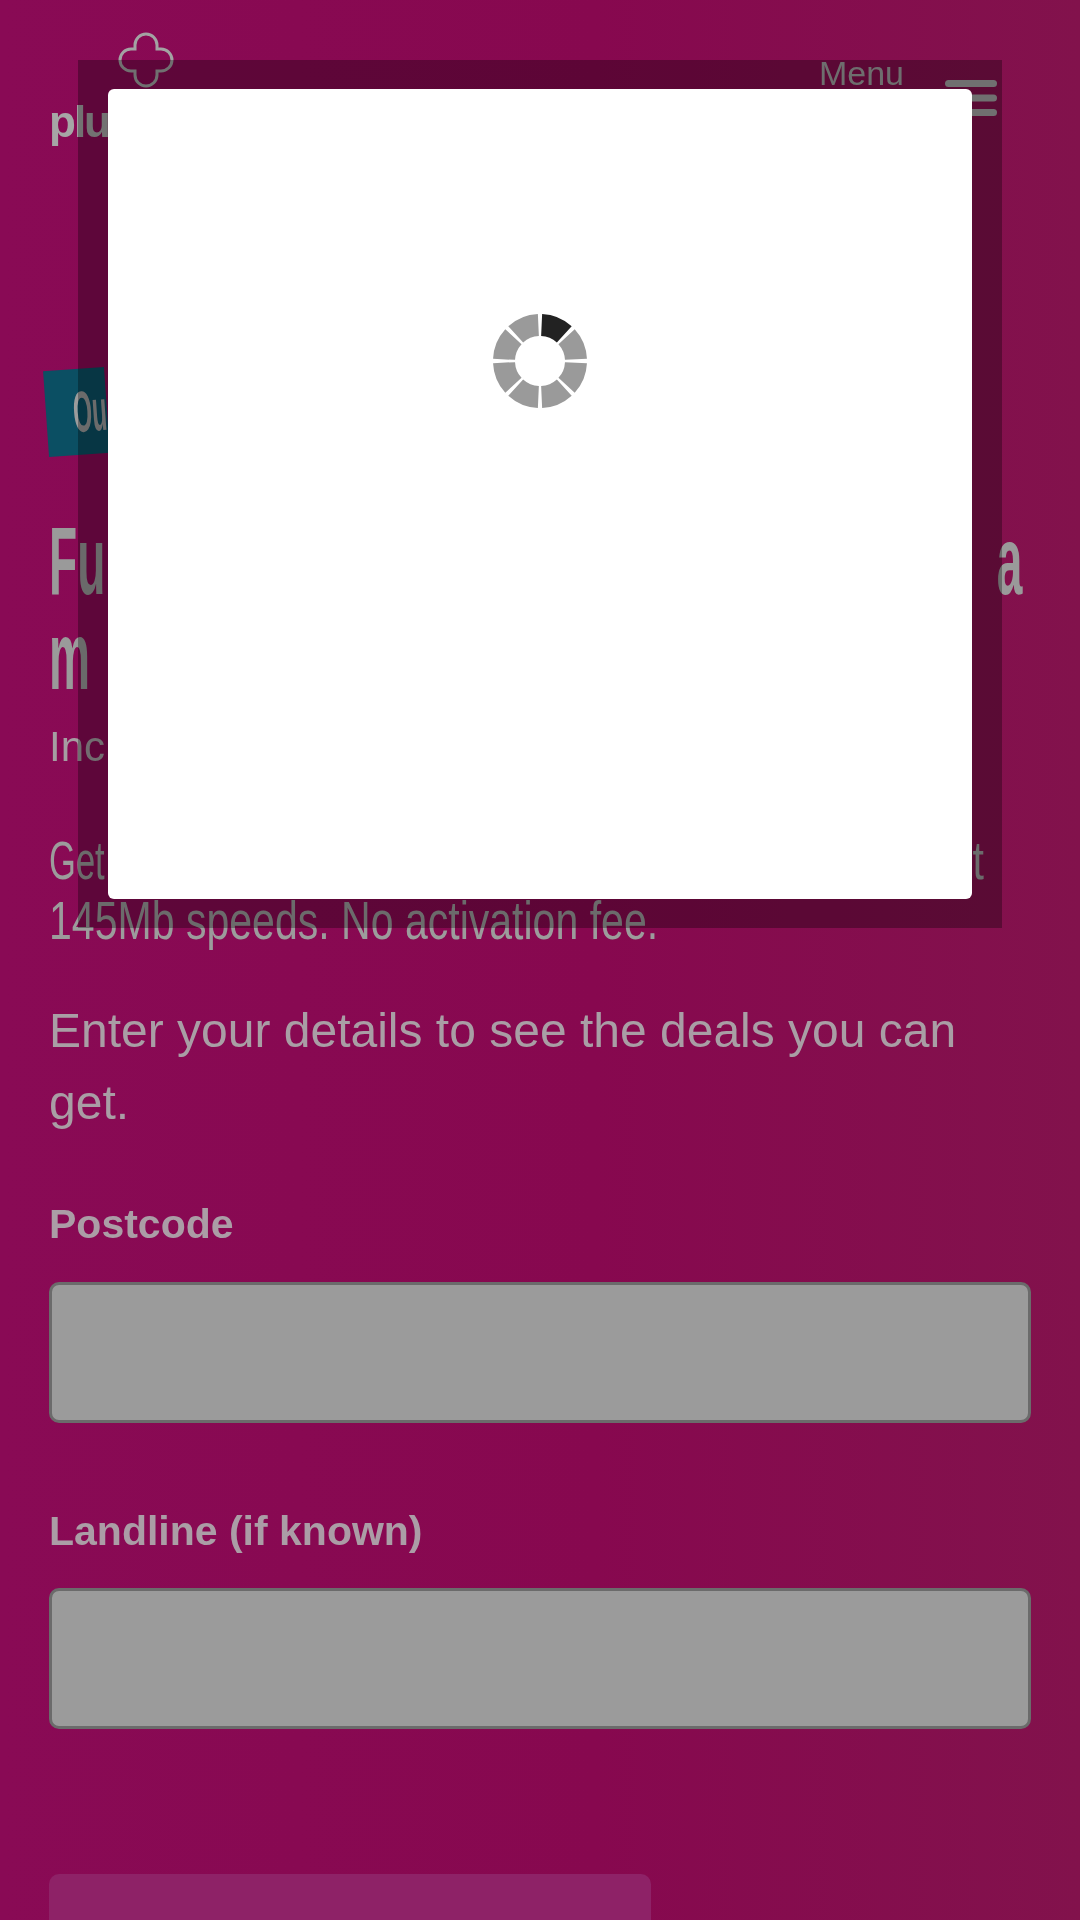 Image resolution: width=1080 pixels, height=1920 pixels. What do you see at coordinates (77, 860) in the screenshot?
I see `offer-text: Get` at bounding box center [77, 860].